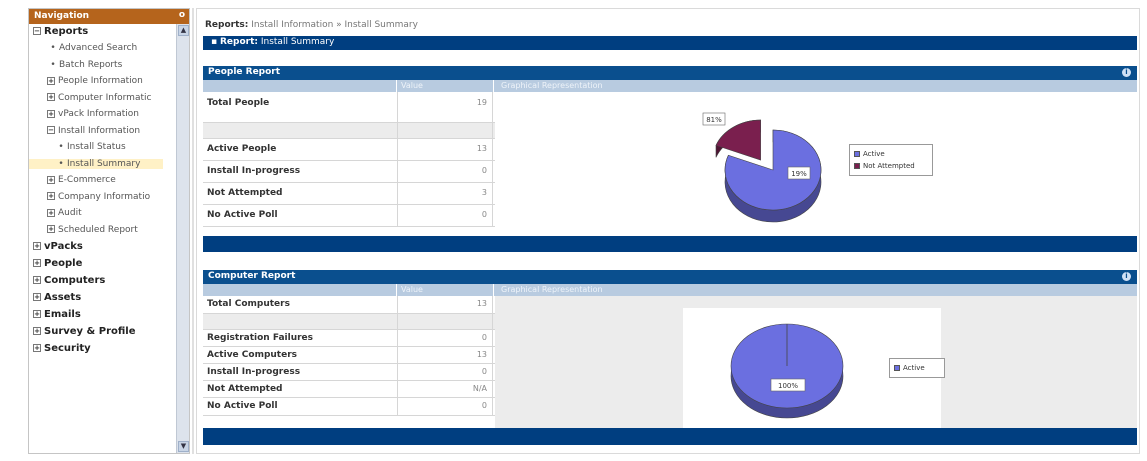 The width and height of the screenshot is (1147, 461). What do you see at coordinates (75, 280) in the screenshot?
I see `nav-item-label: Computers` at bounding box center [75, 280].